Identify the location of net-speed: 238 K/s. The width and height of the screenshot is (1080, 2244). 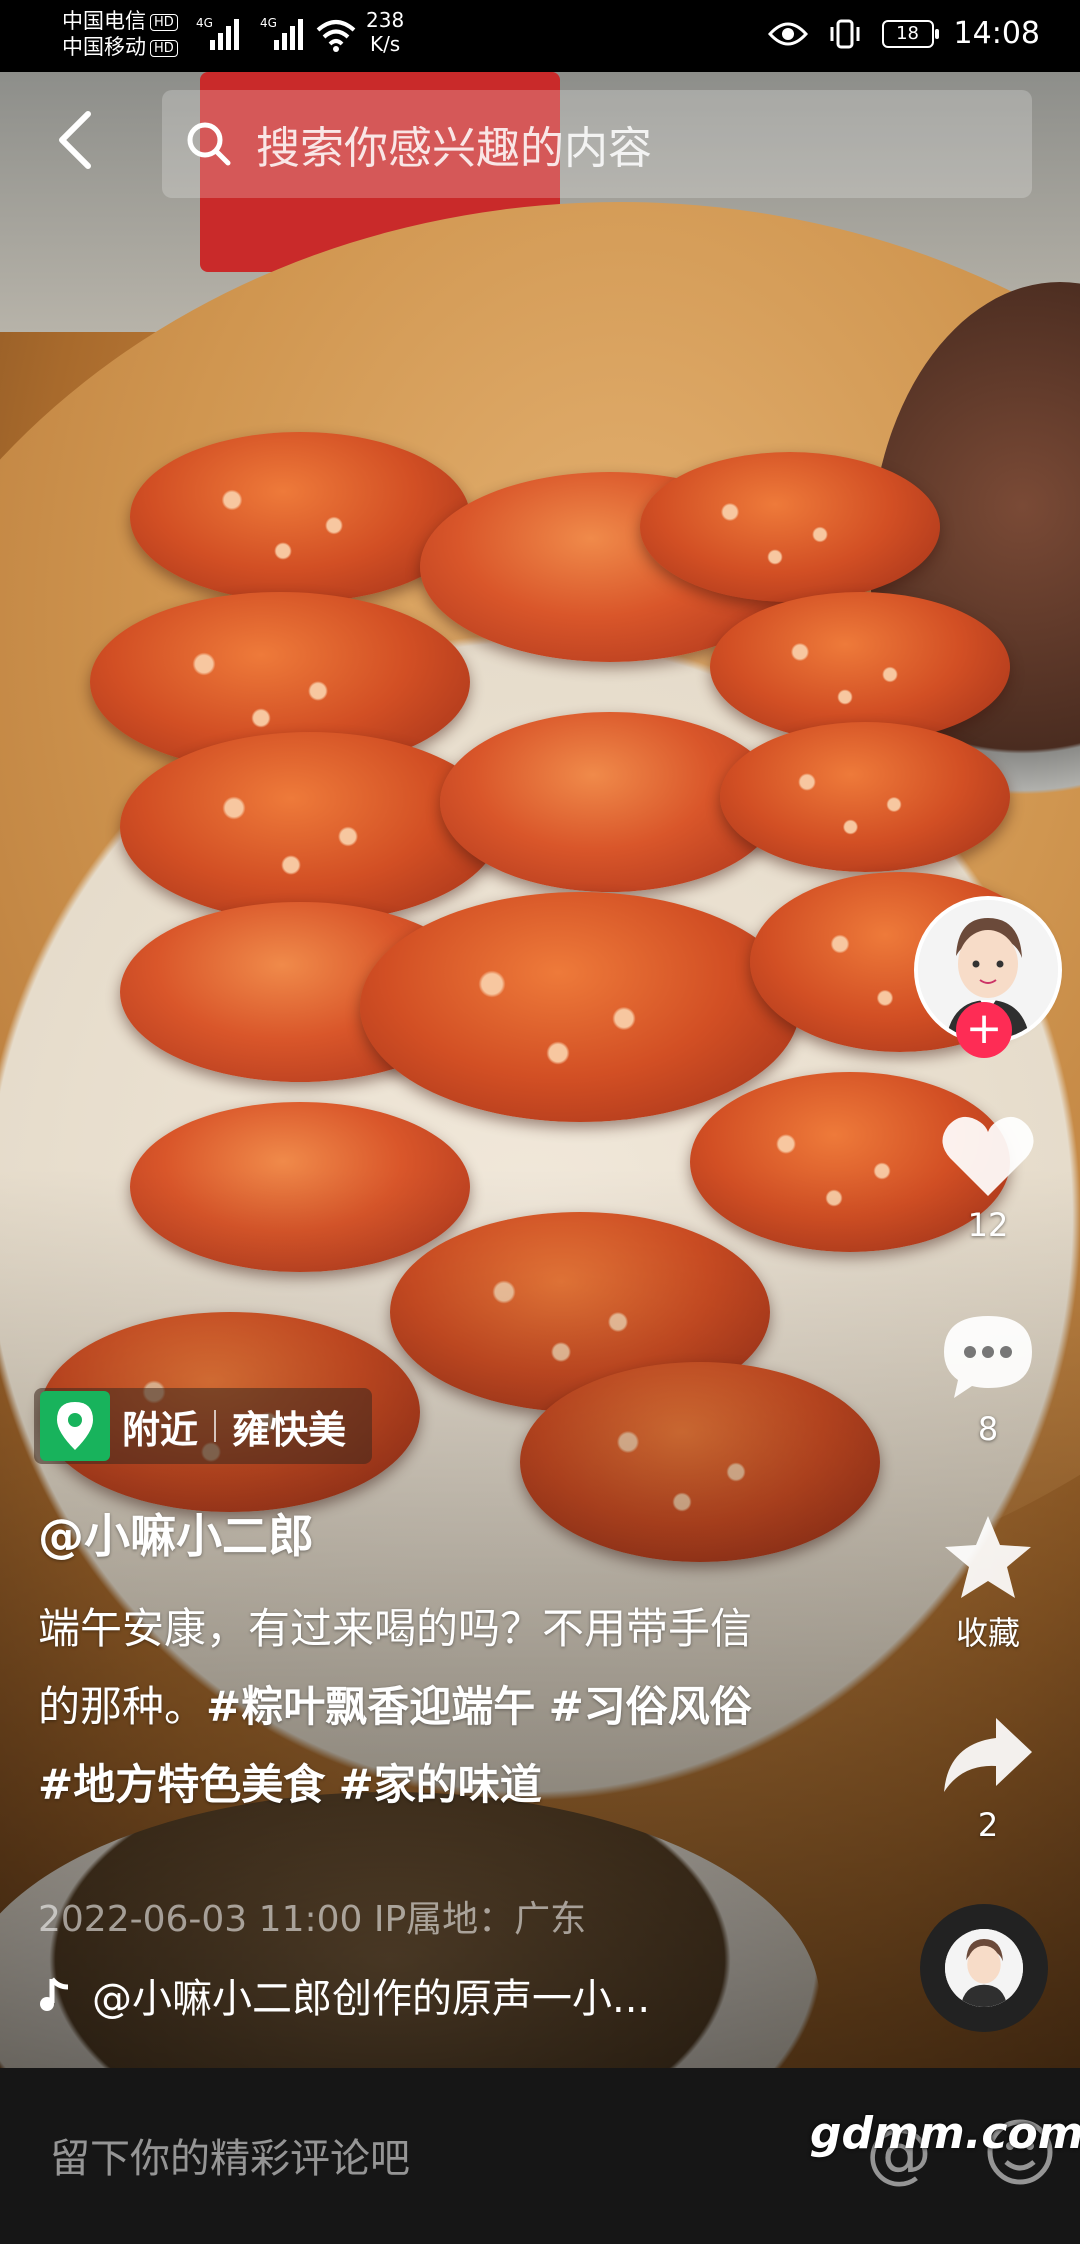
(385, 32).